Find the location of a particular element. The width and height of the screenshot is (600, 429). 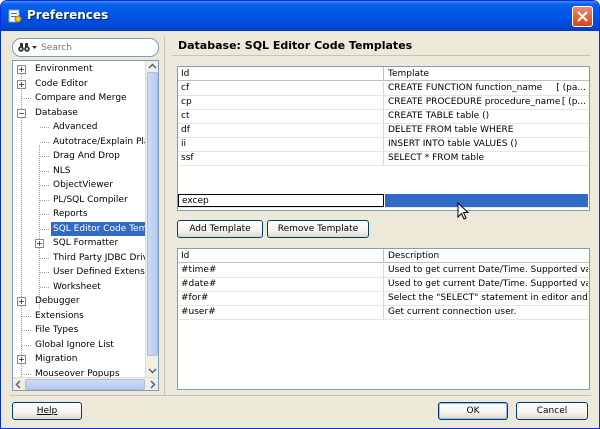

scroll-left-icon is located at coordinates (18, 384).